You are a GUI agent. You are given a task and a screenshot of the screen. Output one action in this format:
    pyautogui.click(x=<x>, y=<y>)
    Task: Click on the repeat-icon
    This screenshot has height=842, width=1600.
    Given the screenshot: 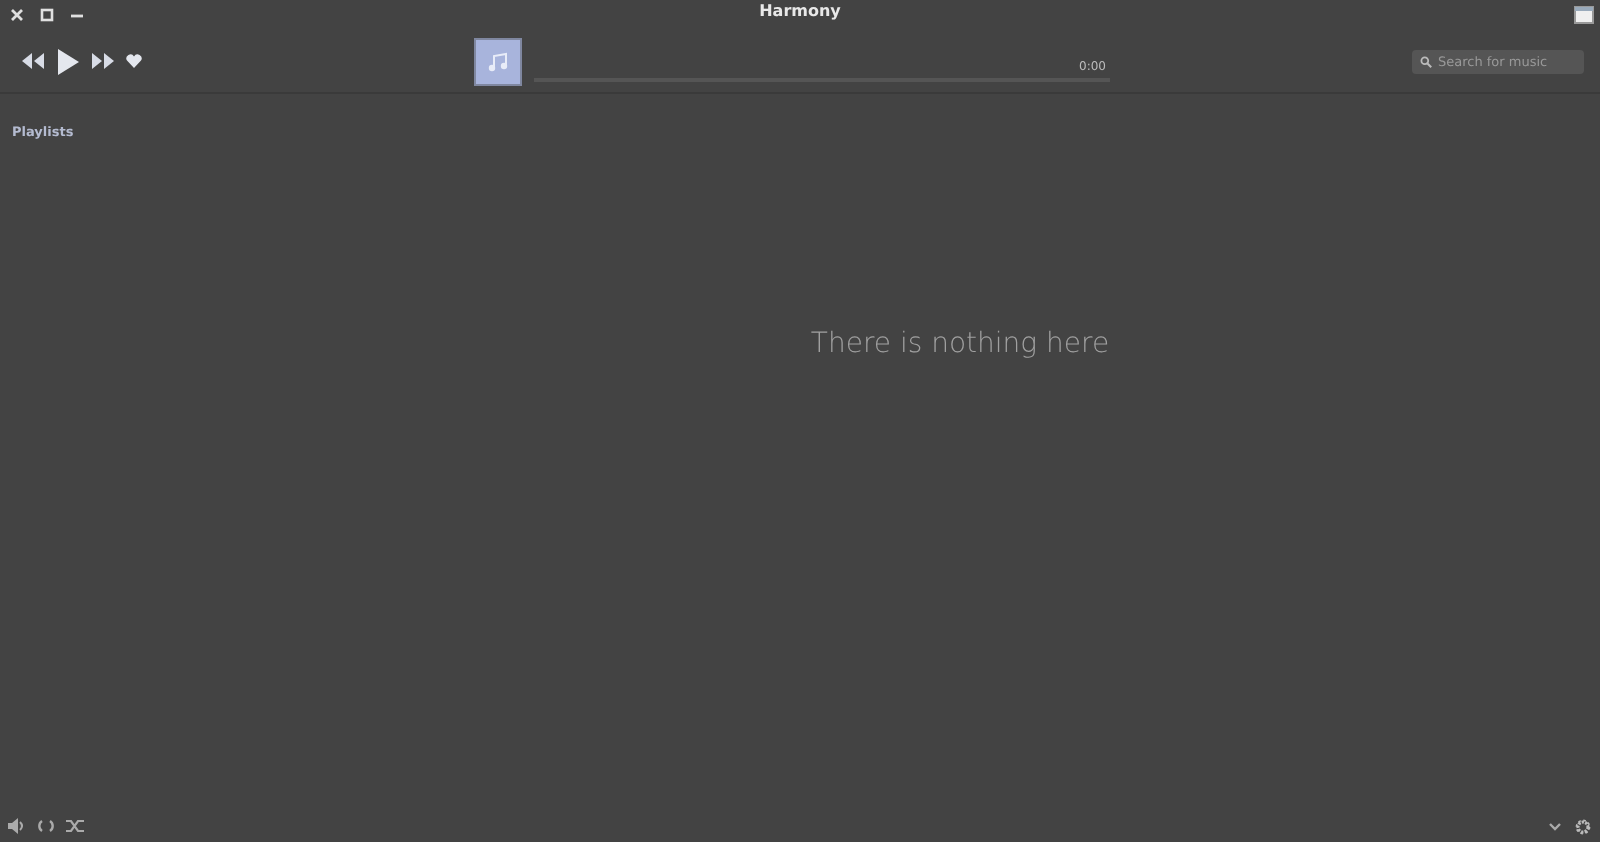 What is the action you would take?
    pyautogui.click(x=46, y=826)
    